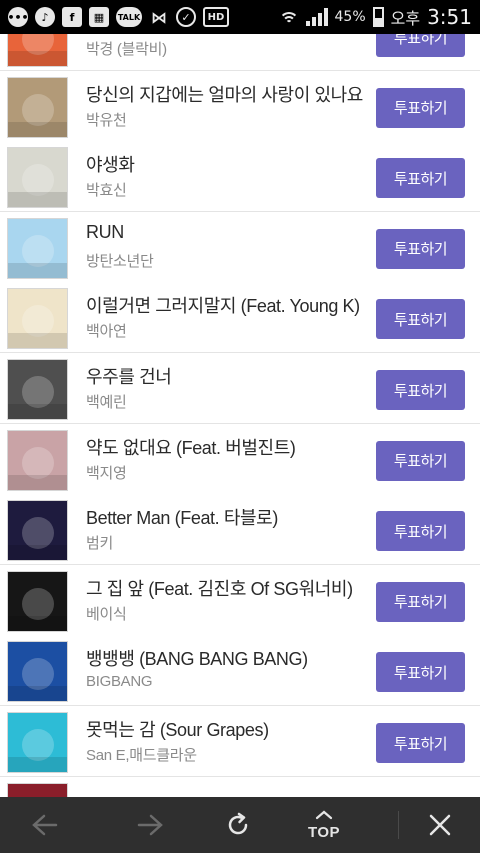  Describe the element at coordinates (288, 17) in the screenshot. I see `wifi-icon` at that location.